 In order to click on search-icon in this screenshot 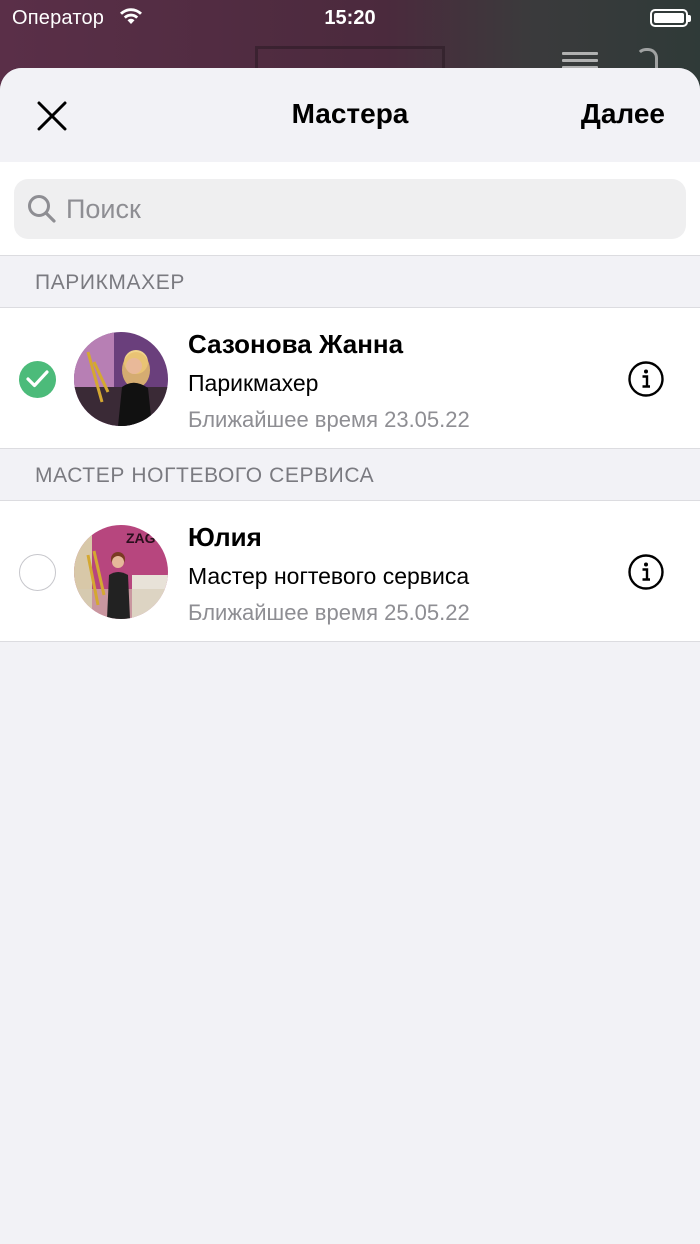, I will do `click(42, 209)`.